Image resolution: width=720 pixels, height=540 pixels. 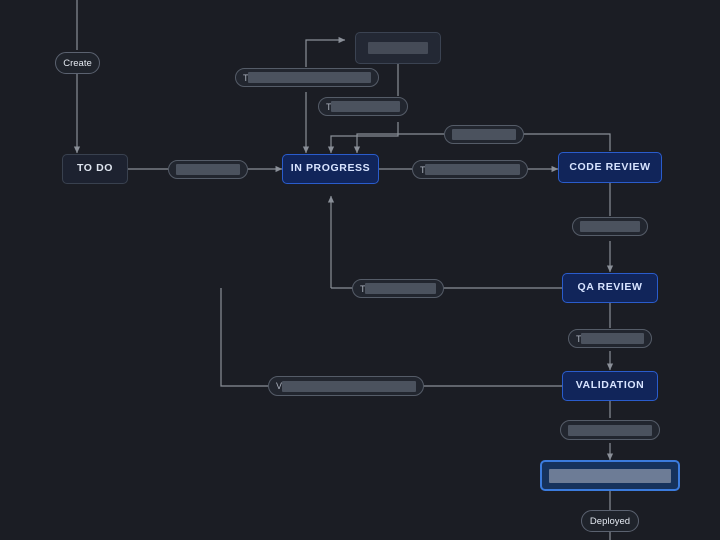 I want to click on status-label-qa-review: QA REVIEW, so click(x=610, y=287).